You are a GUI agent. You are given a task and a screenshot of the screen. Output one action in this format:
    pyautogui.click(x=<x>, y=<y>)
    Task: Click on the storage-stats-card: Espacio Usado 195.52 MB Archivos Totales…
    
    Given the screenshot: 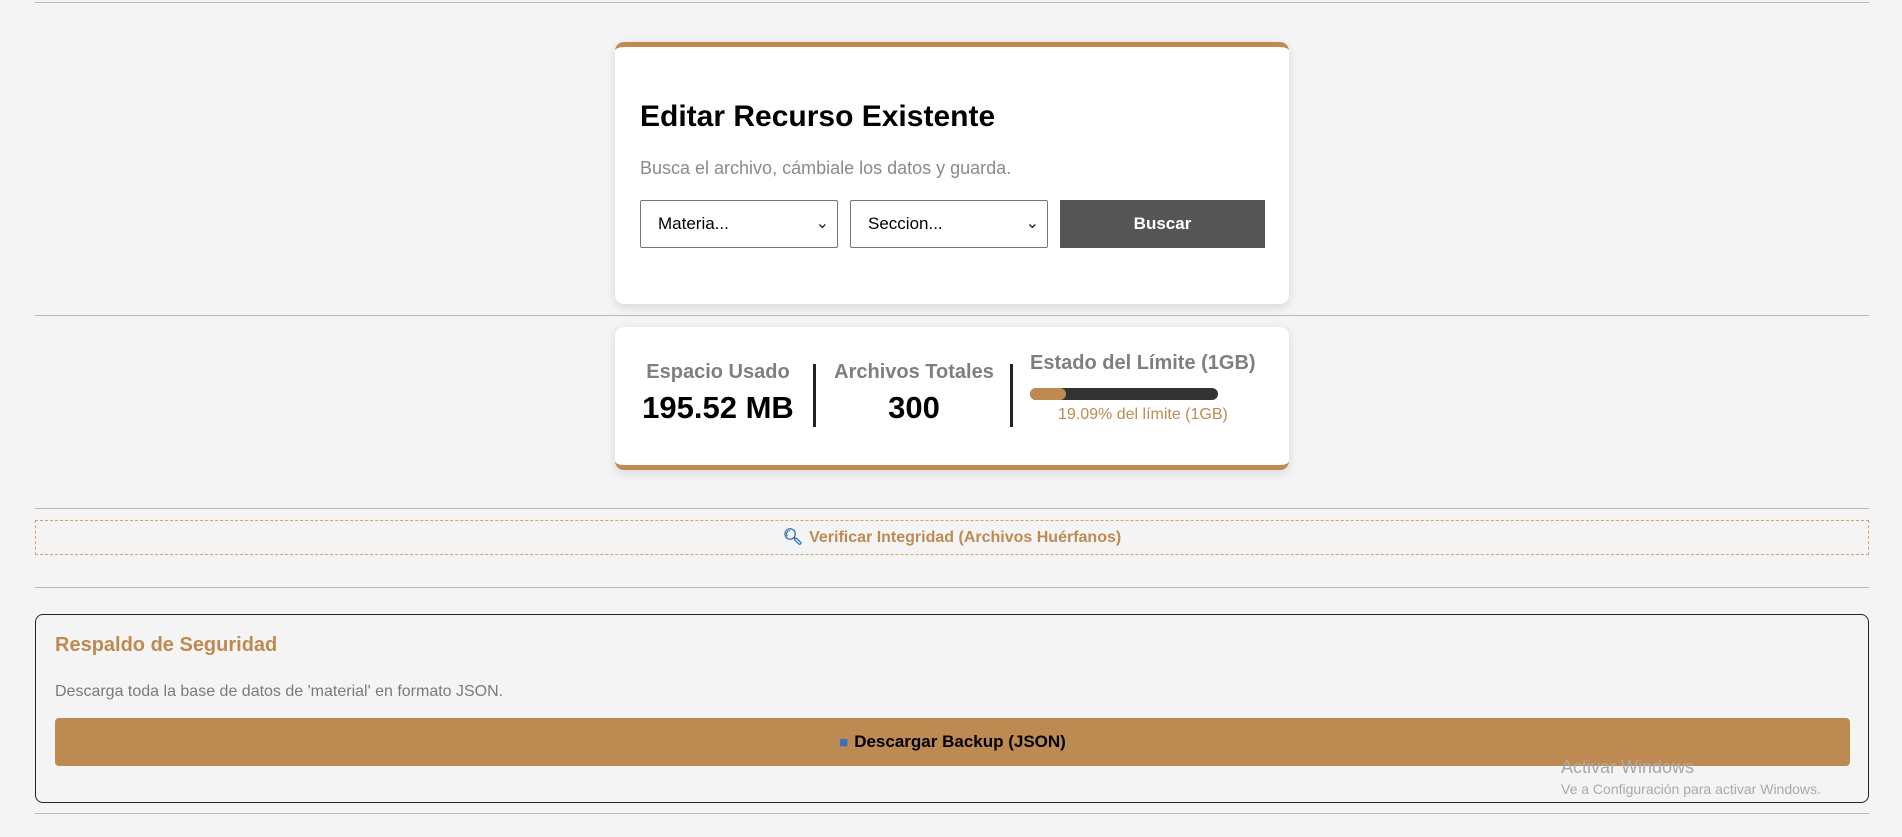 What is the action you would take?
    pyautogui.click(x=952, y=398)
    